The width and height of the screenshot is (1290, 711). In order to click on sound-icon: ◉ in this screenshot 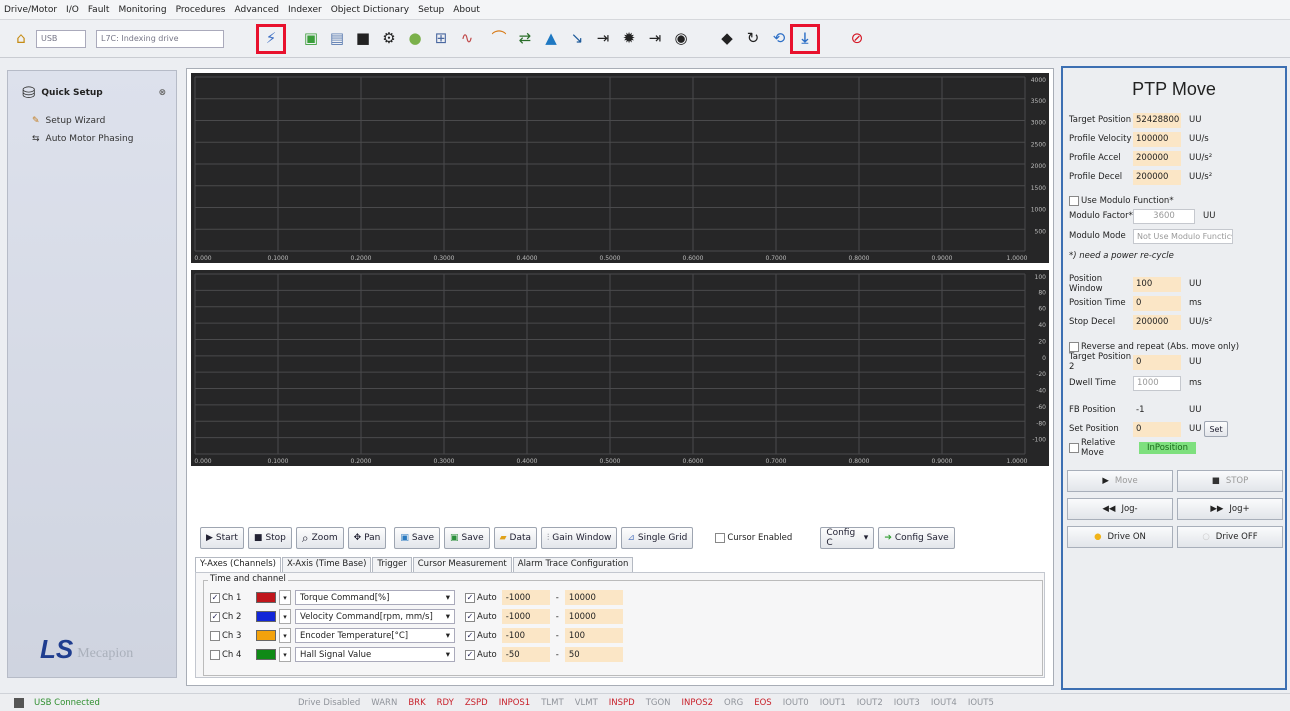, I will do `click(681, 39)`.